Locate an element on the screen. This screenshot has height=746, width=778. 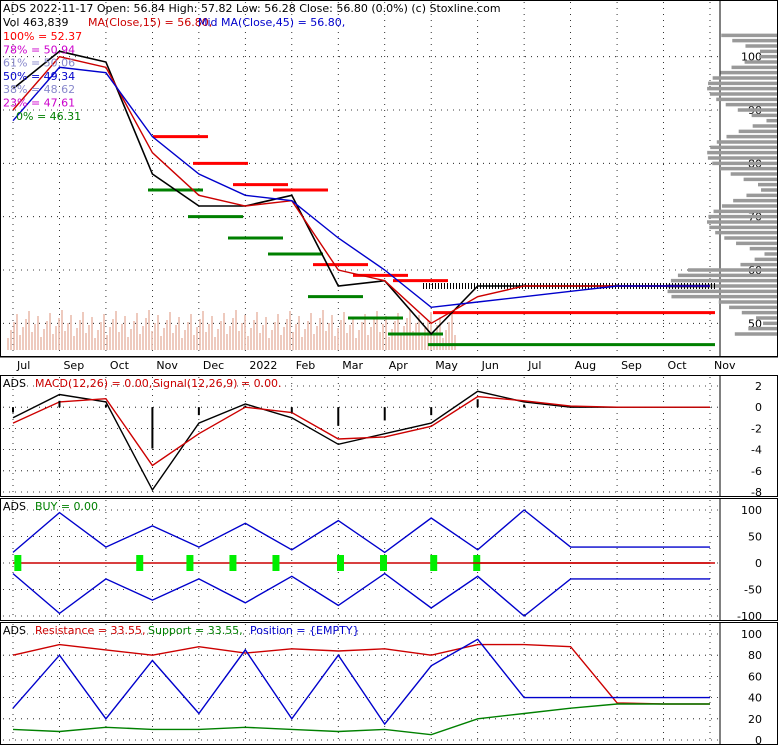
buy-name: ADS is located at coordinates (14, 506).